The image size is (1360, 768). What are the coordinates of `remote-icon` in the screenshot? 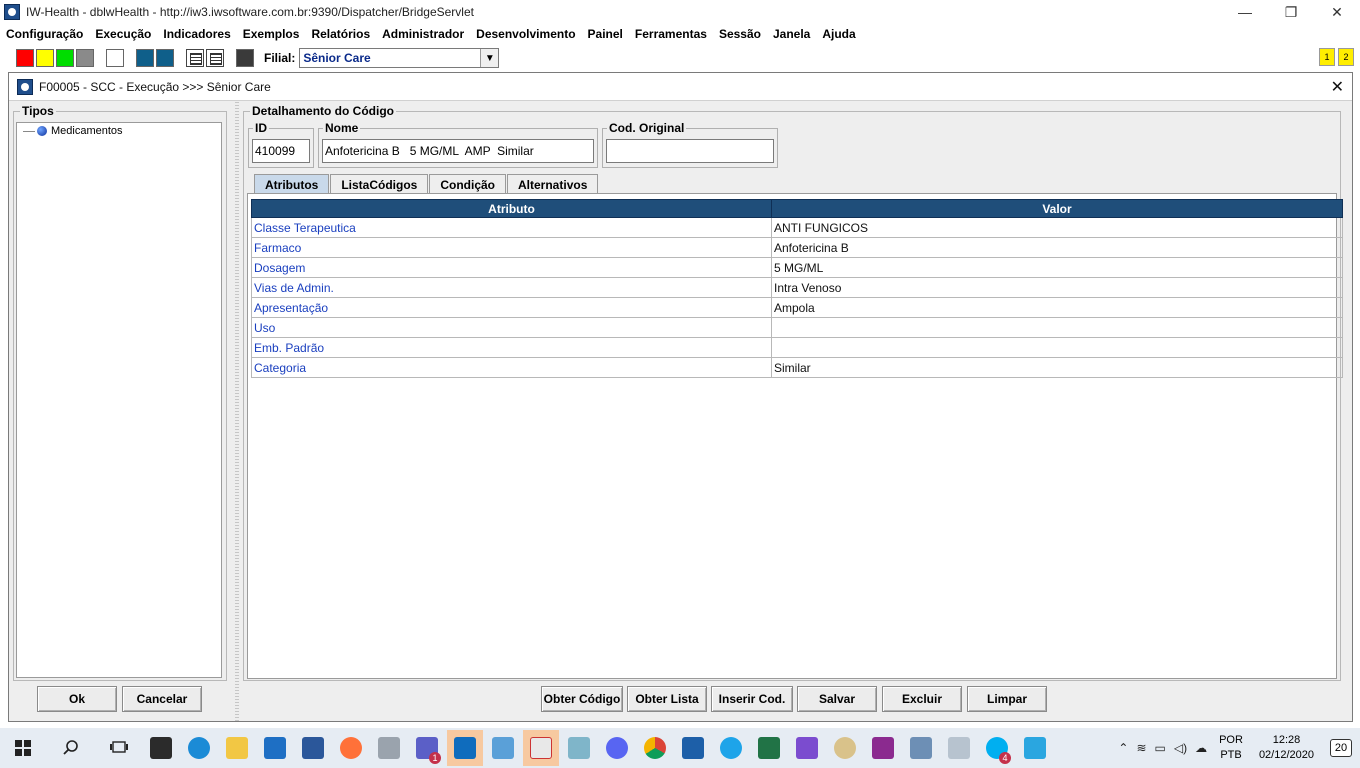 It's located at (503, 748).